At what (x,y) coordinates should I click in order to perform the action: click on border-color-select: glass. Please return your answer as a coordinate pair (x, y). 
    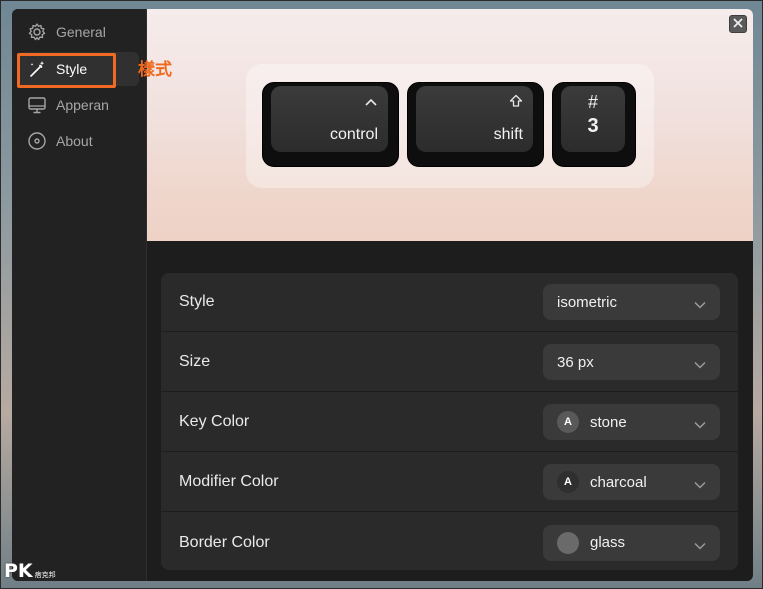
    Looking at the image, I should click on (631, 542).